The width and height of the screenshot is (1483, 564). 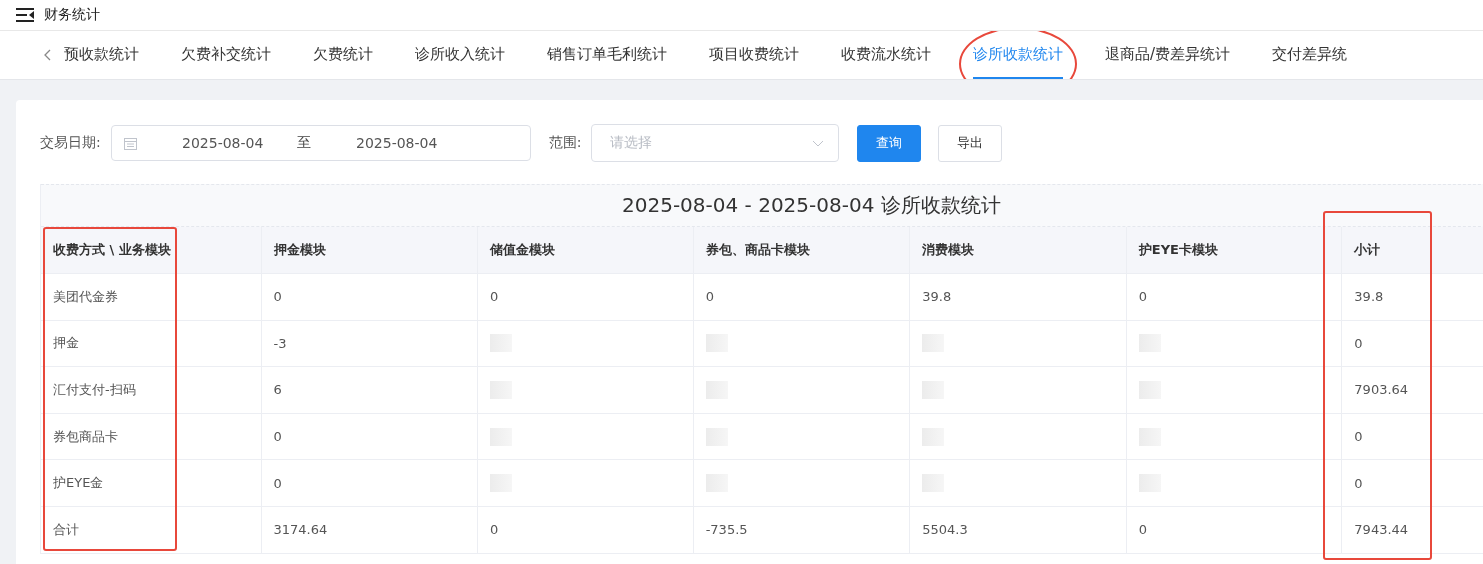 I want to click on tab: 欠费统计, so click(x=343, y=55).